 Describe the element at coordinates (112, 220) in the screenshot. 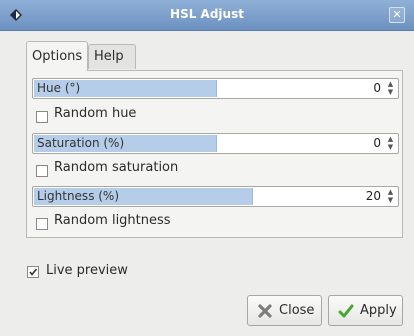

I see `random-lightness-label: Random lightness` at that location.